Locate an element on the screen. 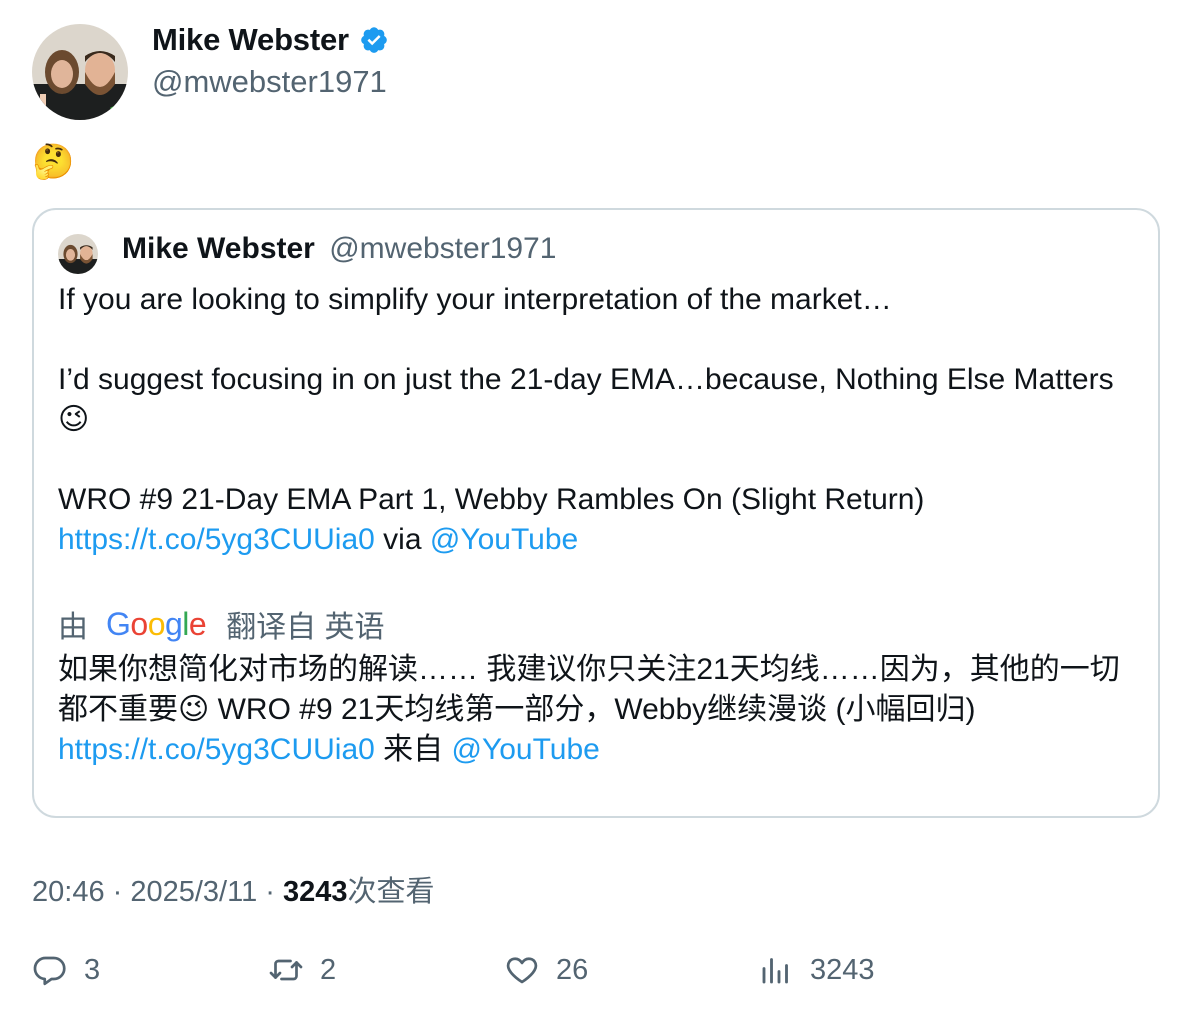  via-text: via is located at coordinates (402, 539).